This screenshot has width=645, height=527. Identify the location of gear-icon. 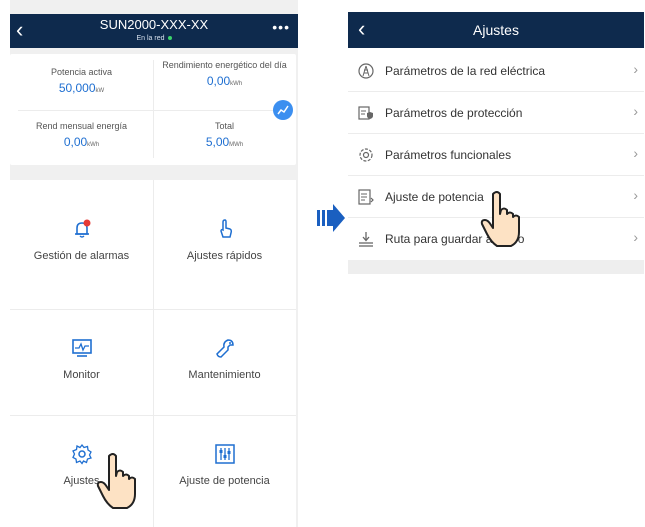
(81, 454).